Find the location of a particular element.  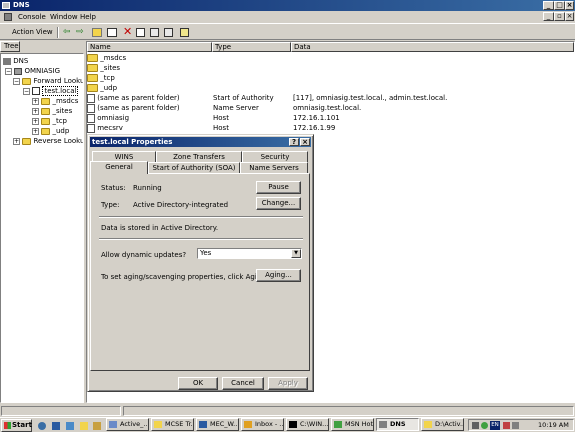

menu-action: Action is located at coordinates (23, 32).